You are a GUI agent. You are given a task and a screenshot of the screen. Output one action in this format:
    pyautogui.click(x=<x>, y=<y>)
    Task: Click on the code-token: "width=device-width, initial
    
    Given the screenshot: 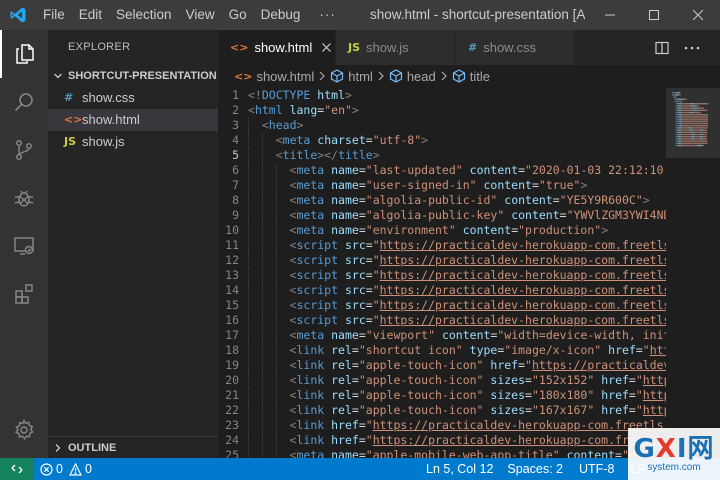 What is the action you would take?
    pyautogui.click(x=581, y=335)
    